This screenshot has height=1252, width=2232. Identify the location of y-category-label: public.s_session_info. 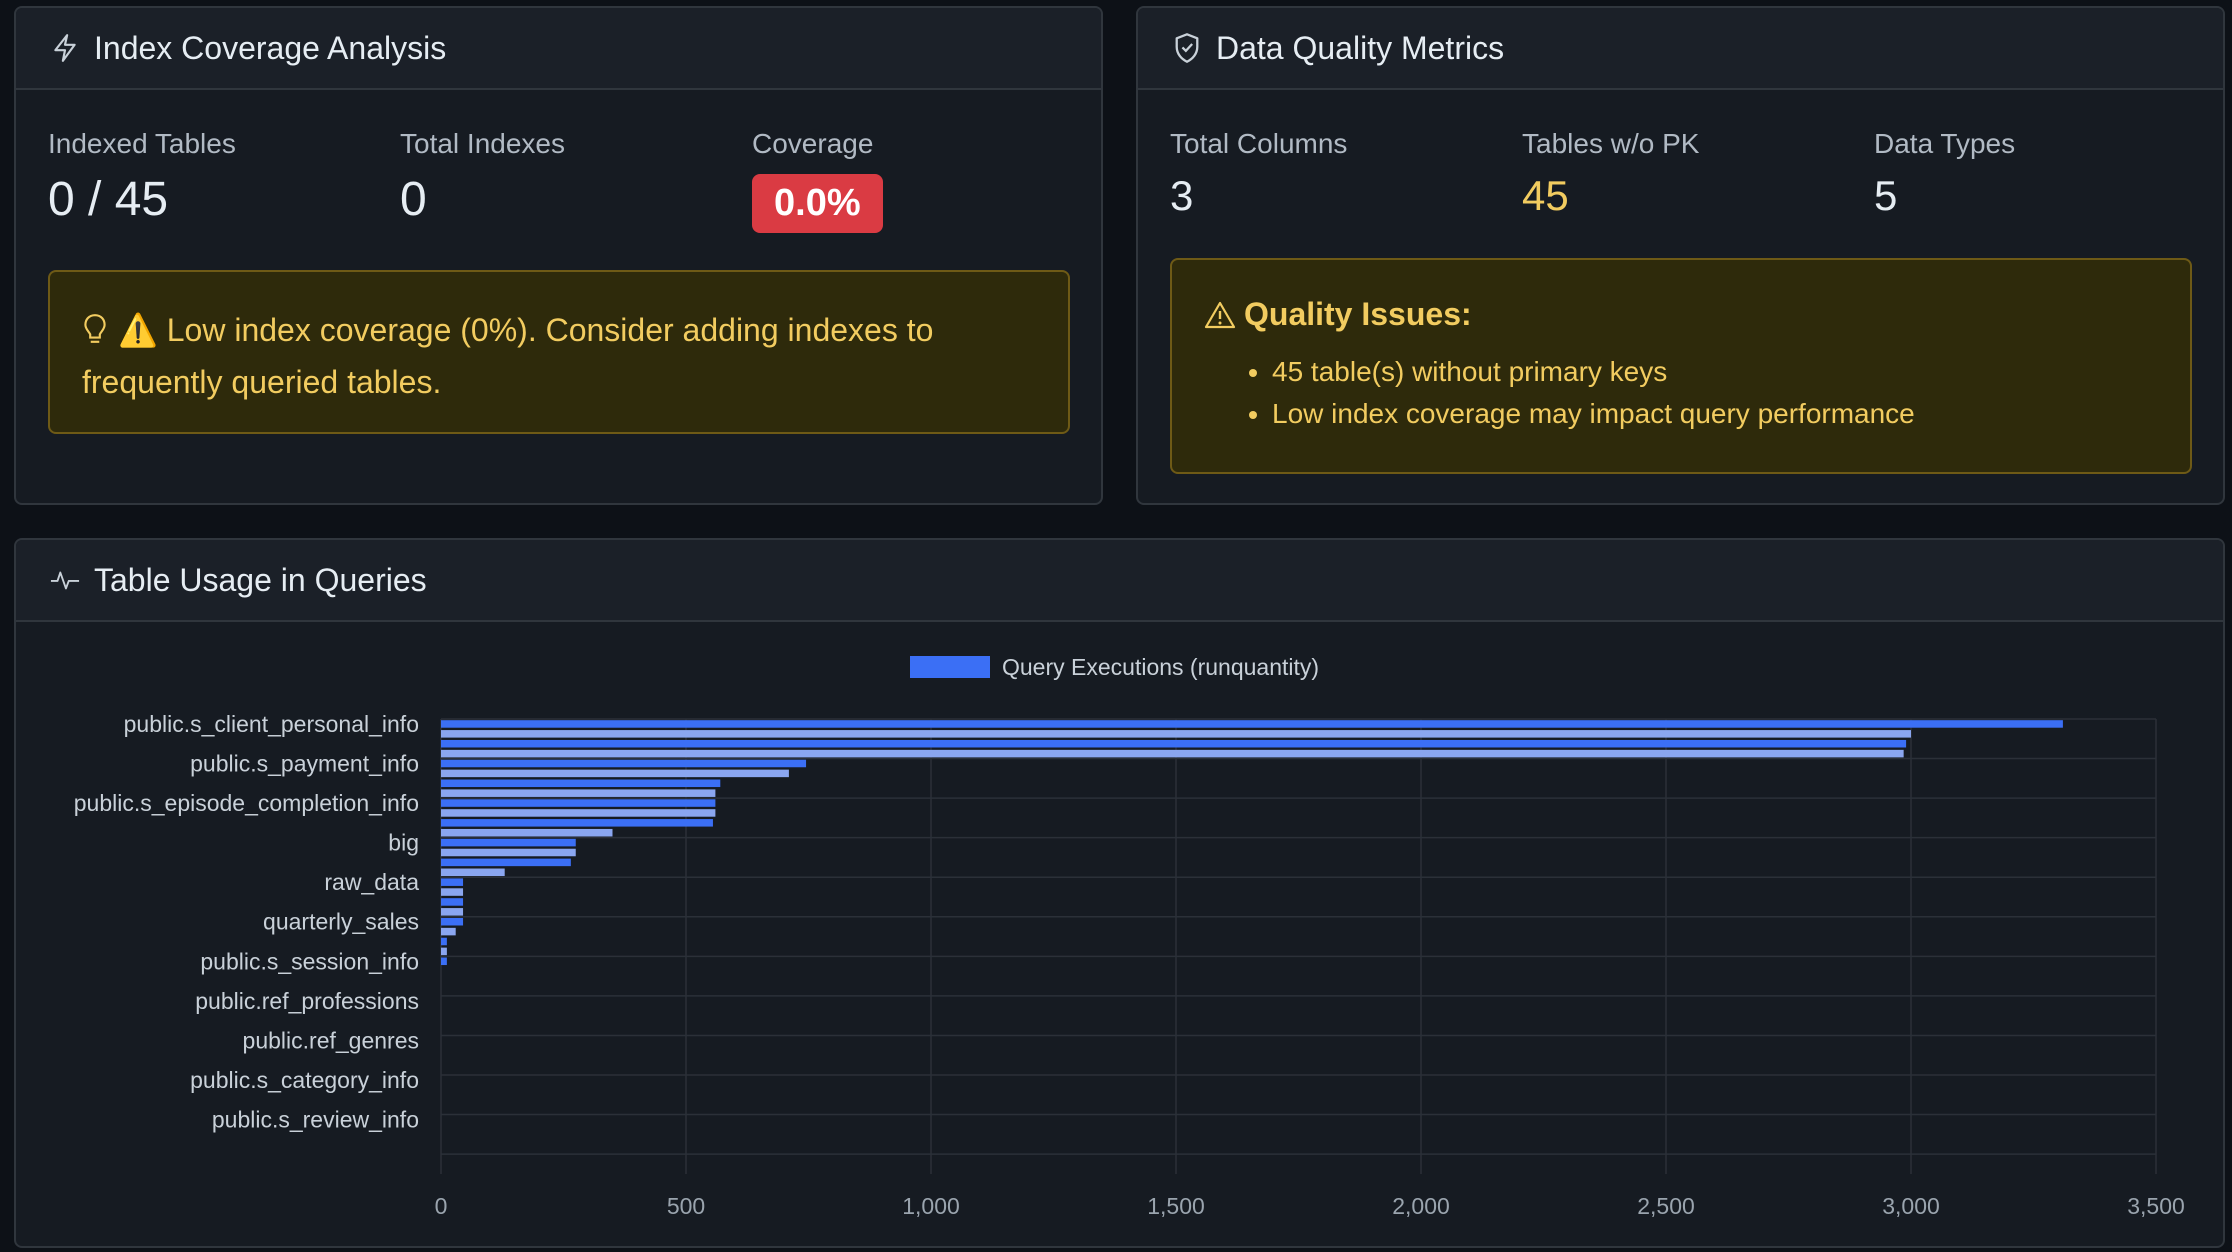
(309, 961).